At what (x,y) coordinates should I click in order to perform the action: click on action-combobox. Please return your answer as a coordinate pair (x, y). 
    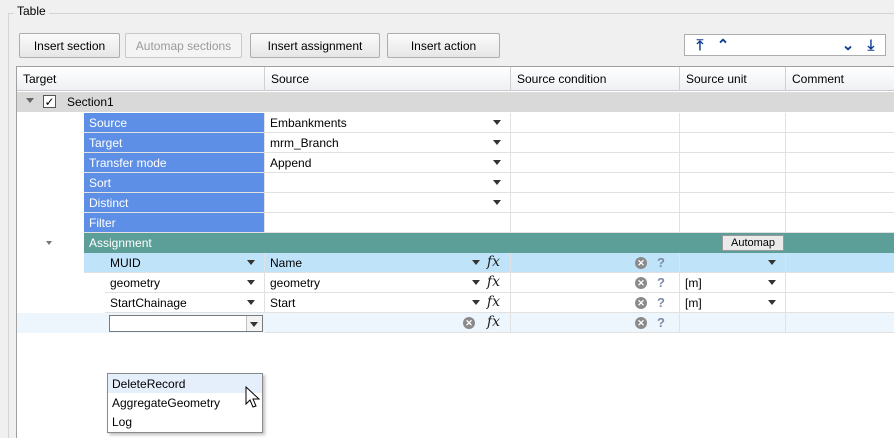
    Looking at the image, I should click on (186, 323).